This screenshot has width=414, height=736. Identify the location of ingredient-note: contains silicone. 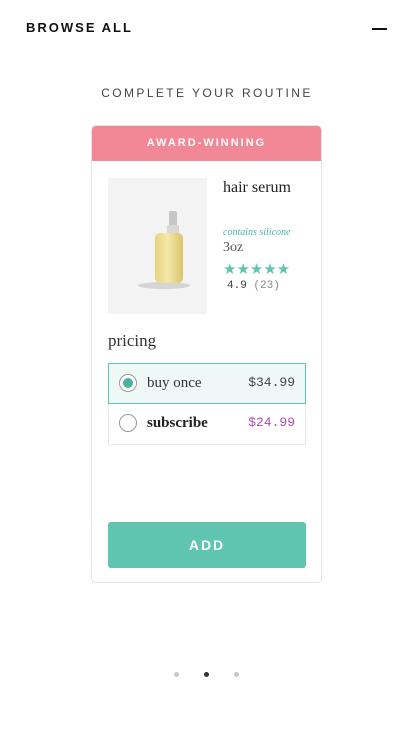
(257, 232).